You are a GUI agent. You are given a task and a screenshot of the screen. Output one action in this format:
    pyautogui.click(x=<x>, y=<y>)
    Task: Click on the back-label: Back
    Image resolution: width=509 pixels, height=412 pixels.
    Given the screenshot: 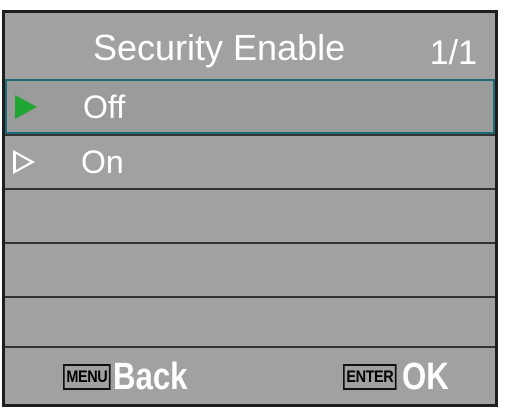 What is the action you would take?
    pyautogui.click(x=150, y=377)
    